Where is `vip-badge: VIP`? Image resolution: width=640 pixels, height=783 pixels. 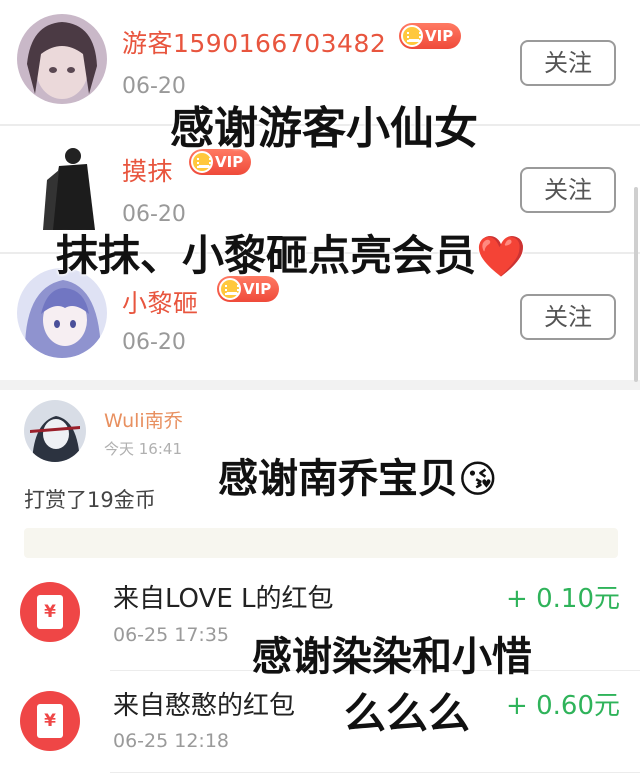
vip-badge: VIP is located at coordinates (430, 36).